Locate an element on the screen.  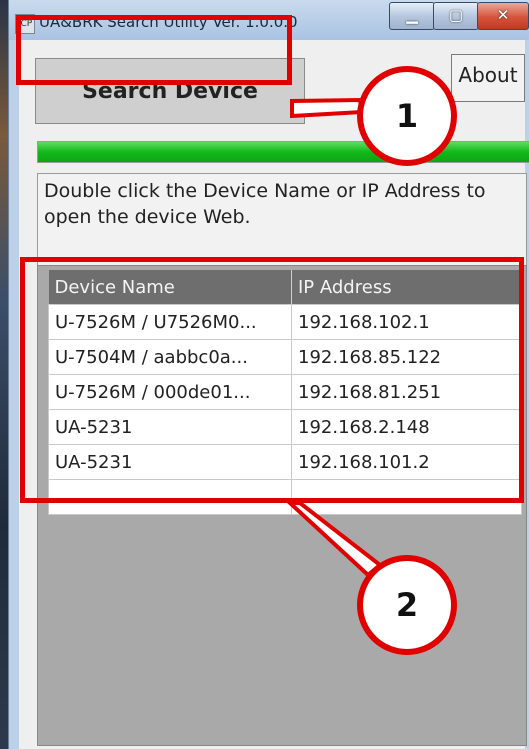
about-button: About is located at coordinates (488, 78).